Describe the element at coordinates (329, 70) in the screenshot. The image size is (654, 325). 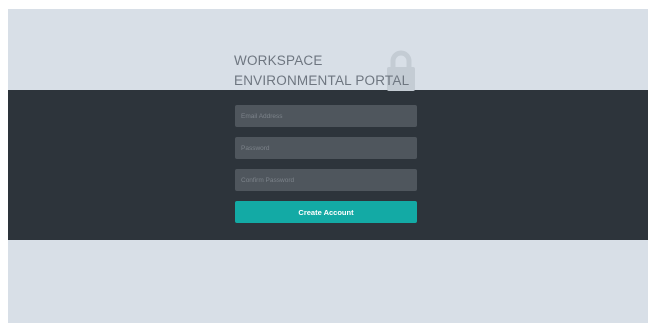
I see `portal-header: WORKSPACE ENVIRONMENTAL PORTAL` at that location.